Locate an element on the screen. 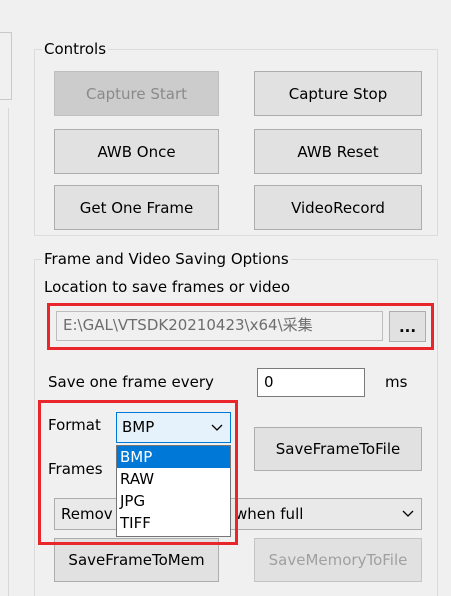  frames-mode-right-text: when full is located at coordinates (269, 514).